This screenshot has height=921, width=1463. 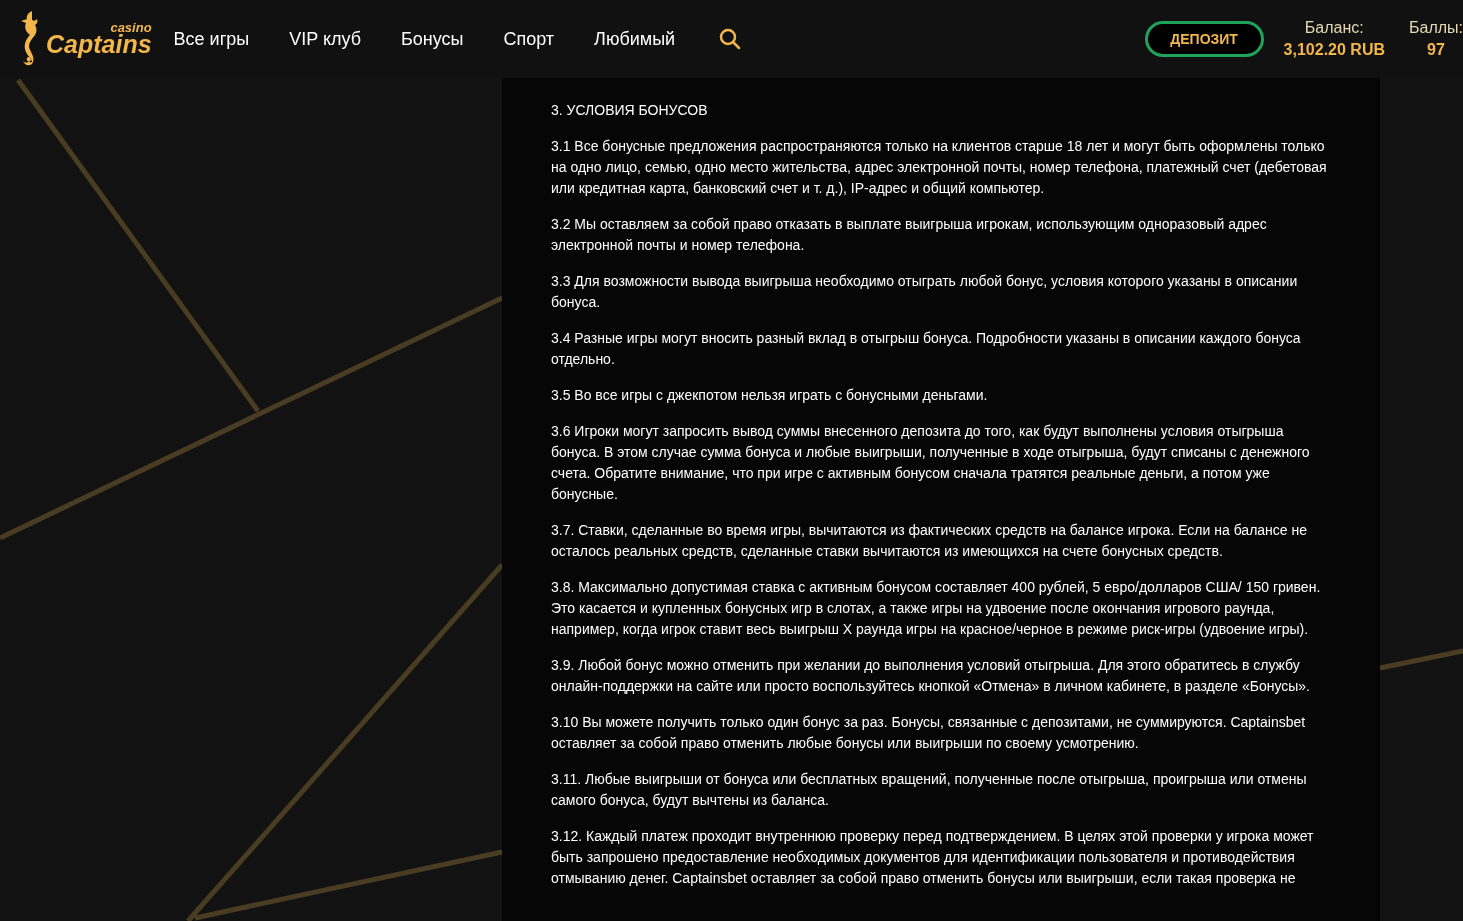 What do you see at coordinates (131, 27) in the screenshot?
I see `logo-tagline: casino` at bounding box center [131, 27].